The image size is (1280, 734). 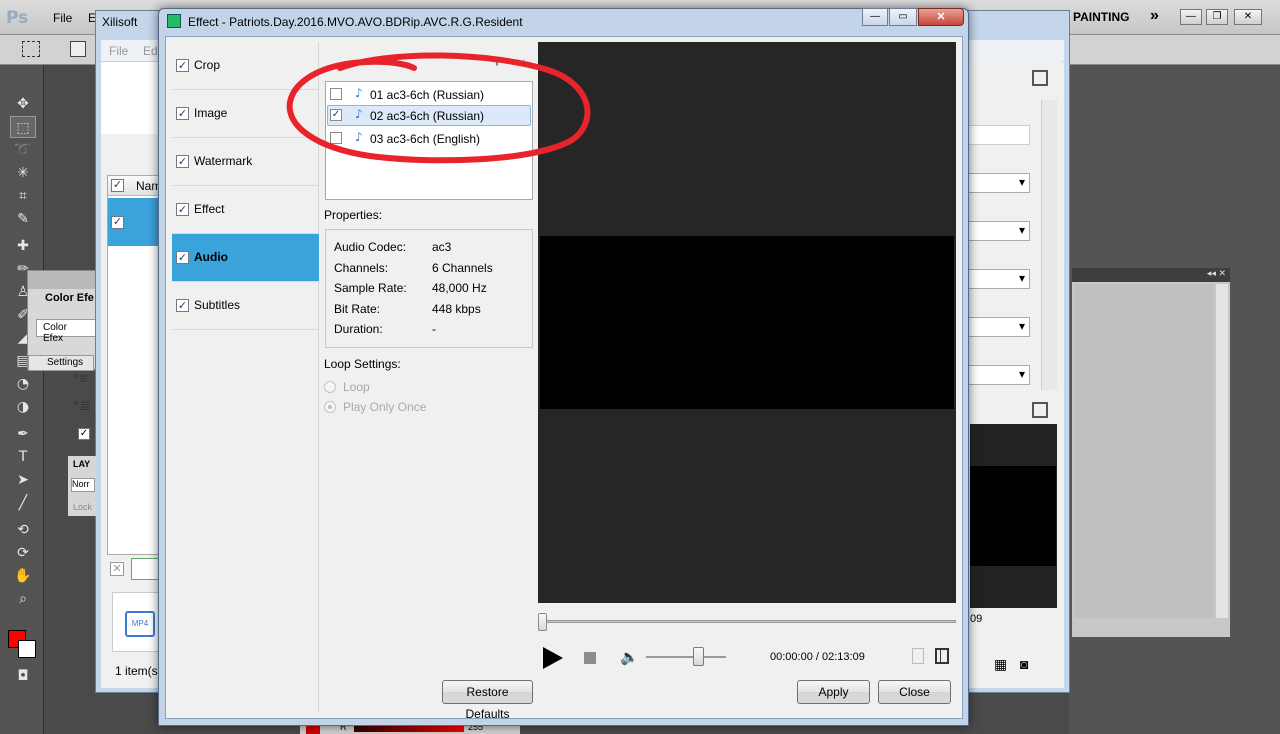 I want to click on ps-restore-button: ❐, so click(x=1217, y=17).